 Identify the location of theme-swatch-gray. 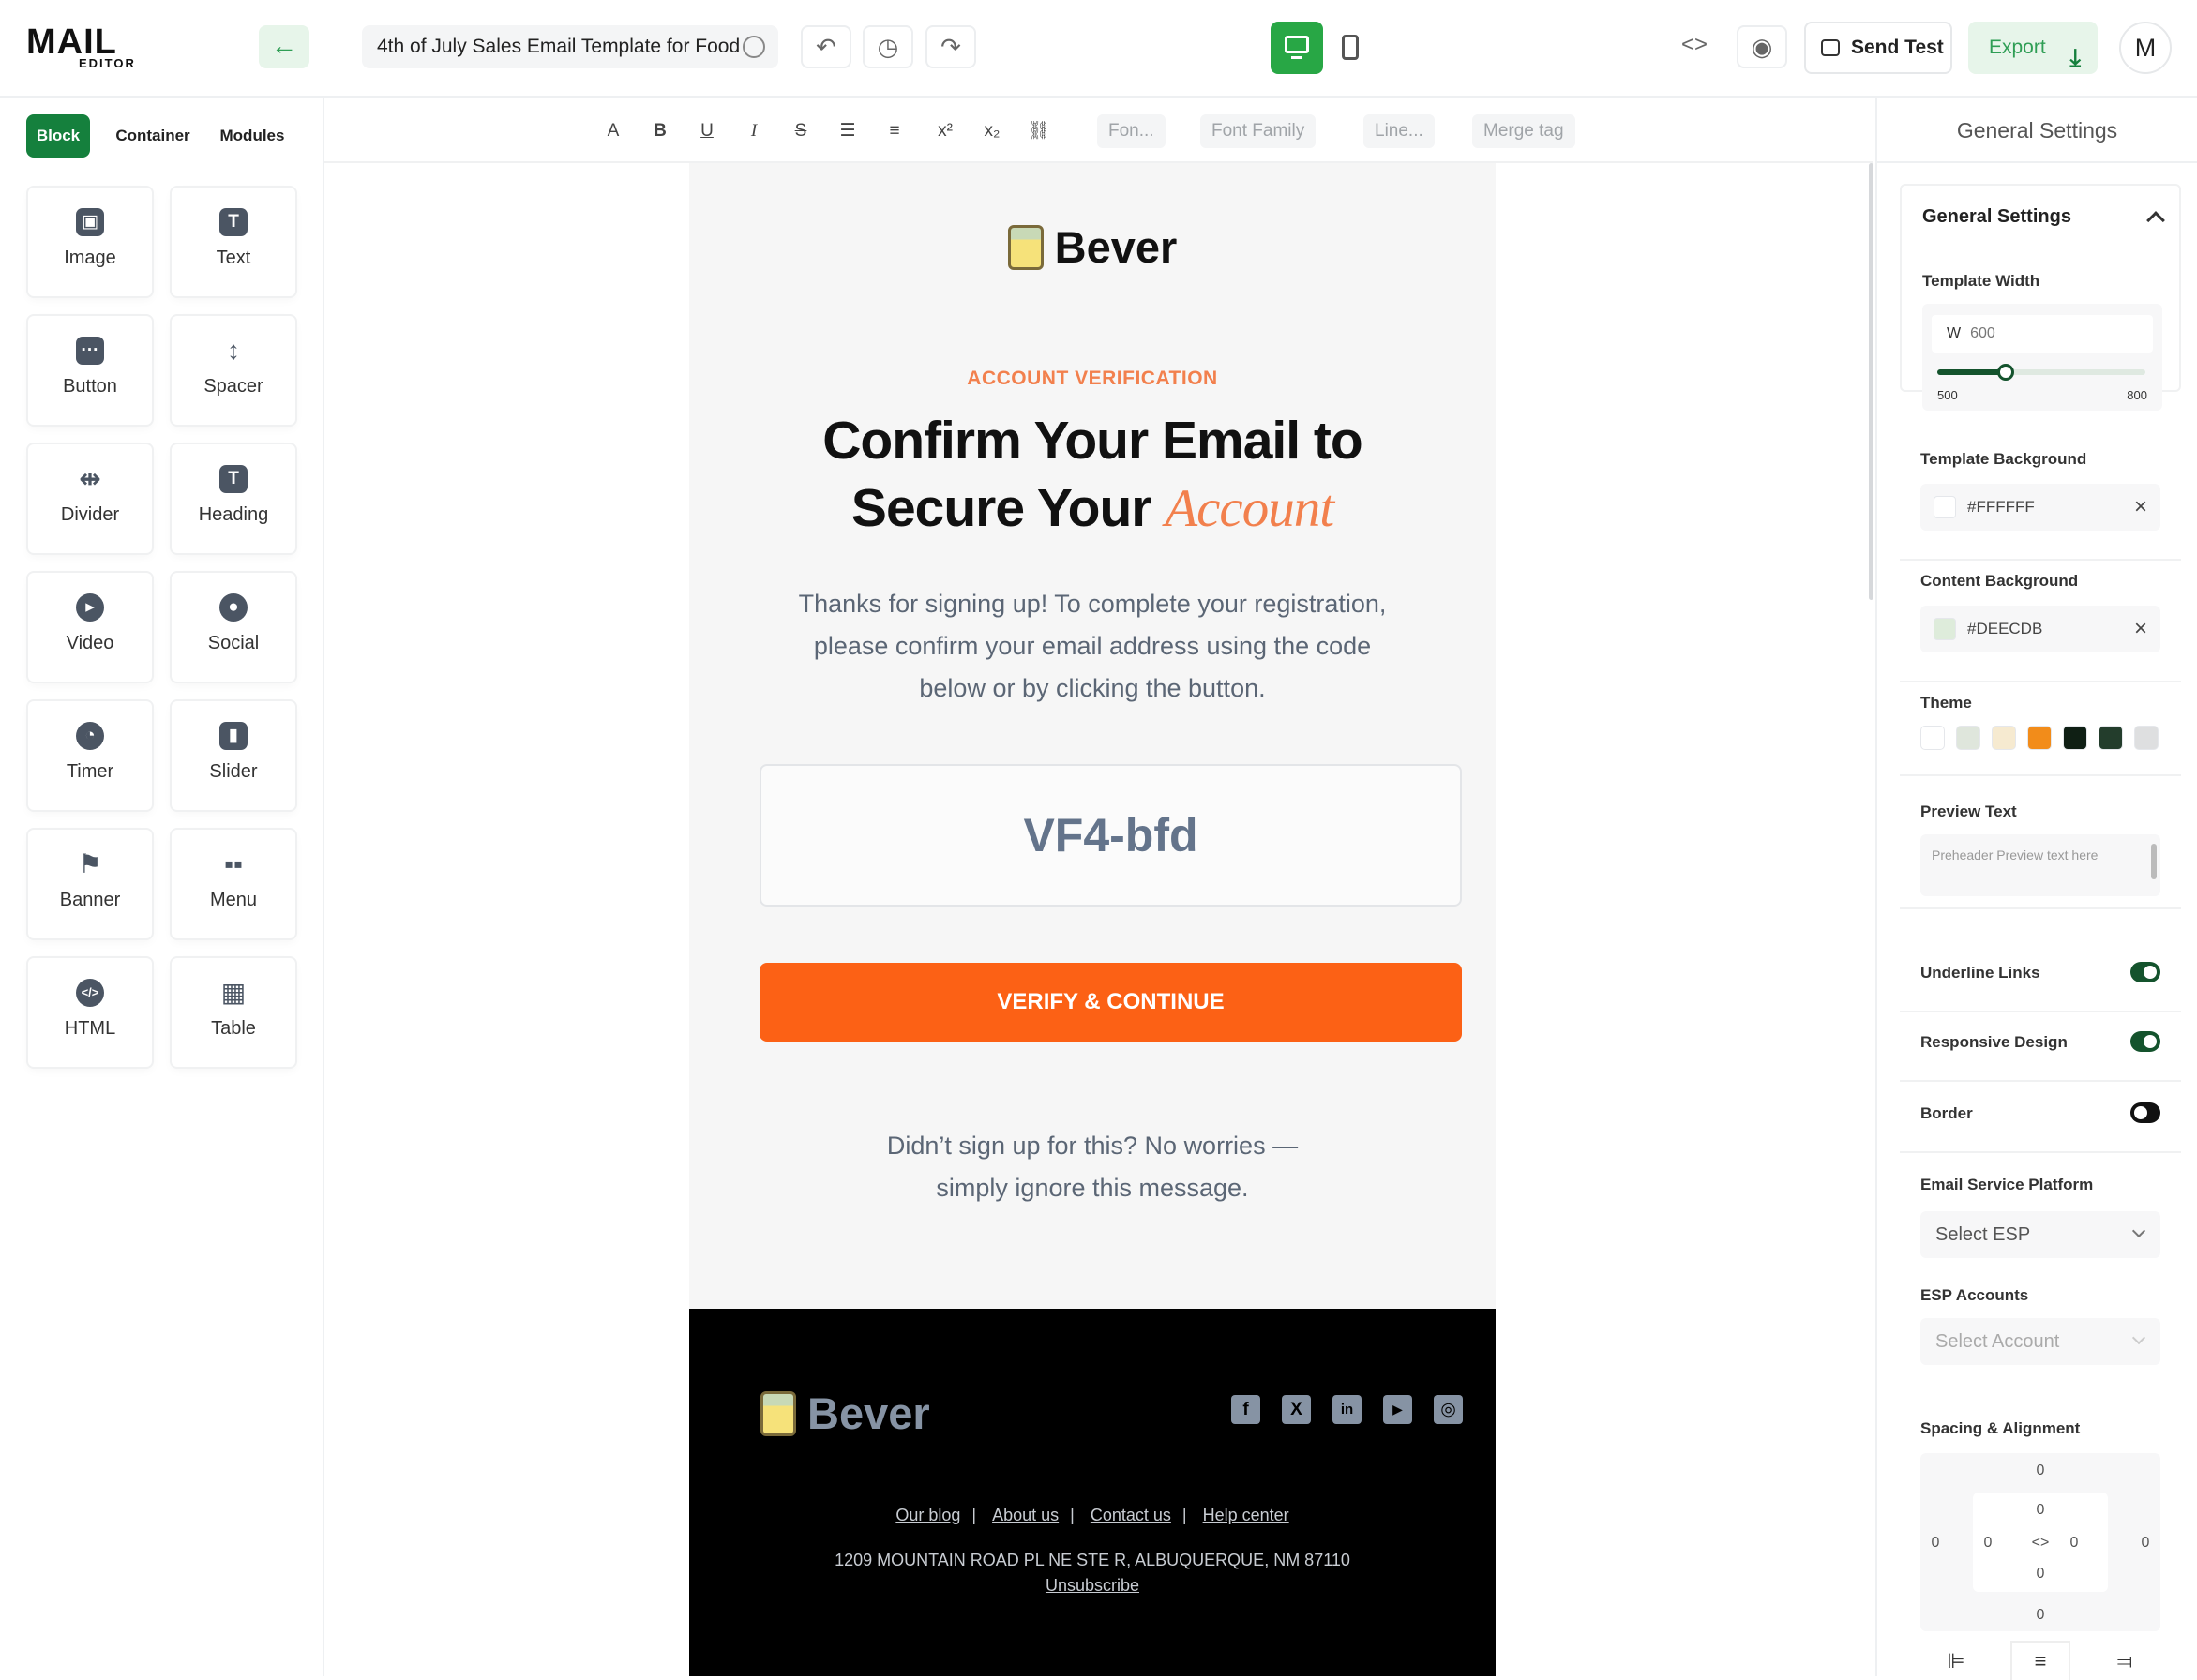
(2146, 738).